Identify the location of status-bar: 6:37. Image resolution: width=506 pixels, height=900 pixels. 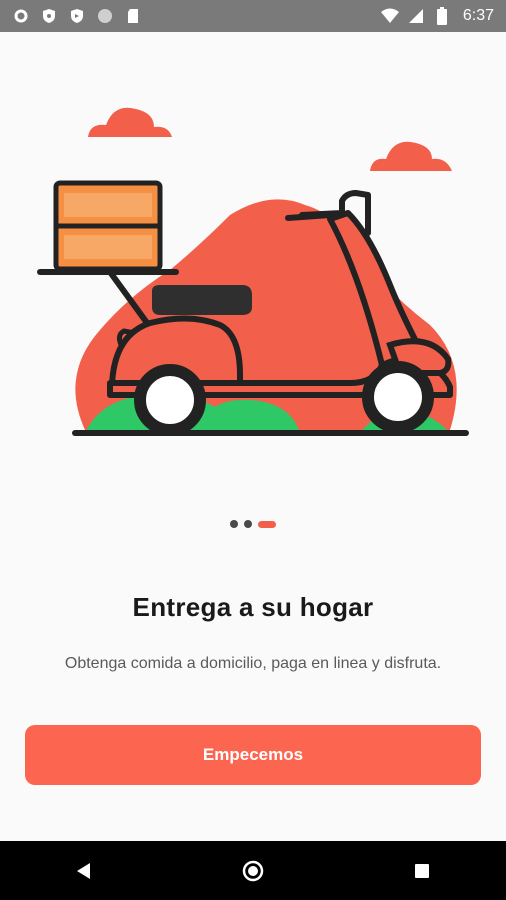
(253, 16).